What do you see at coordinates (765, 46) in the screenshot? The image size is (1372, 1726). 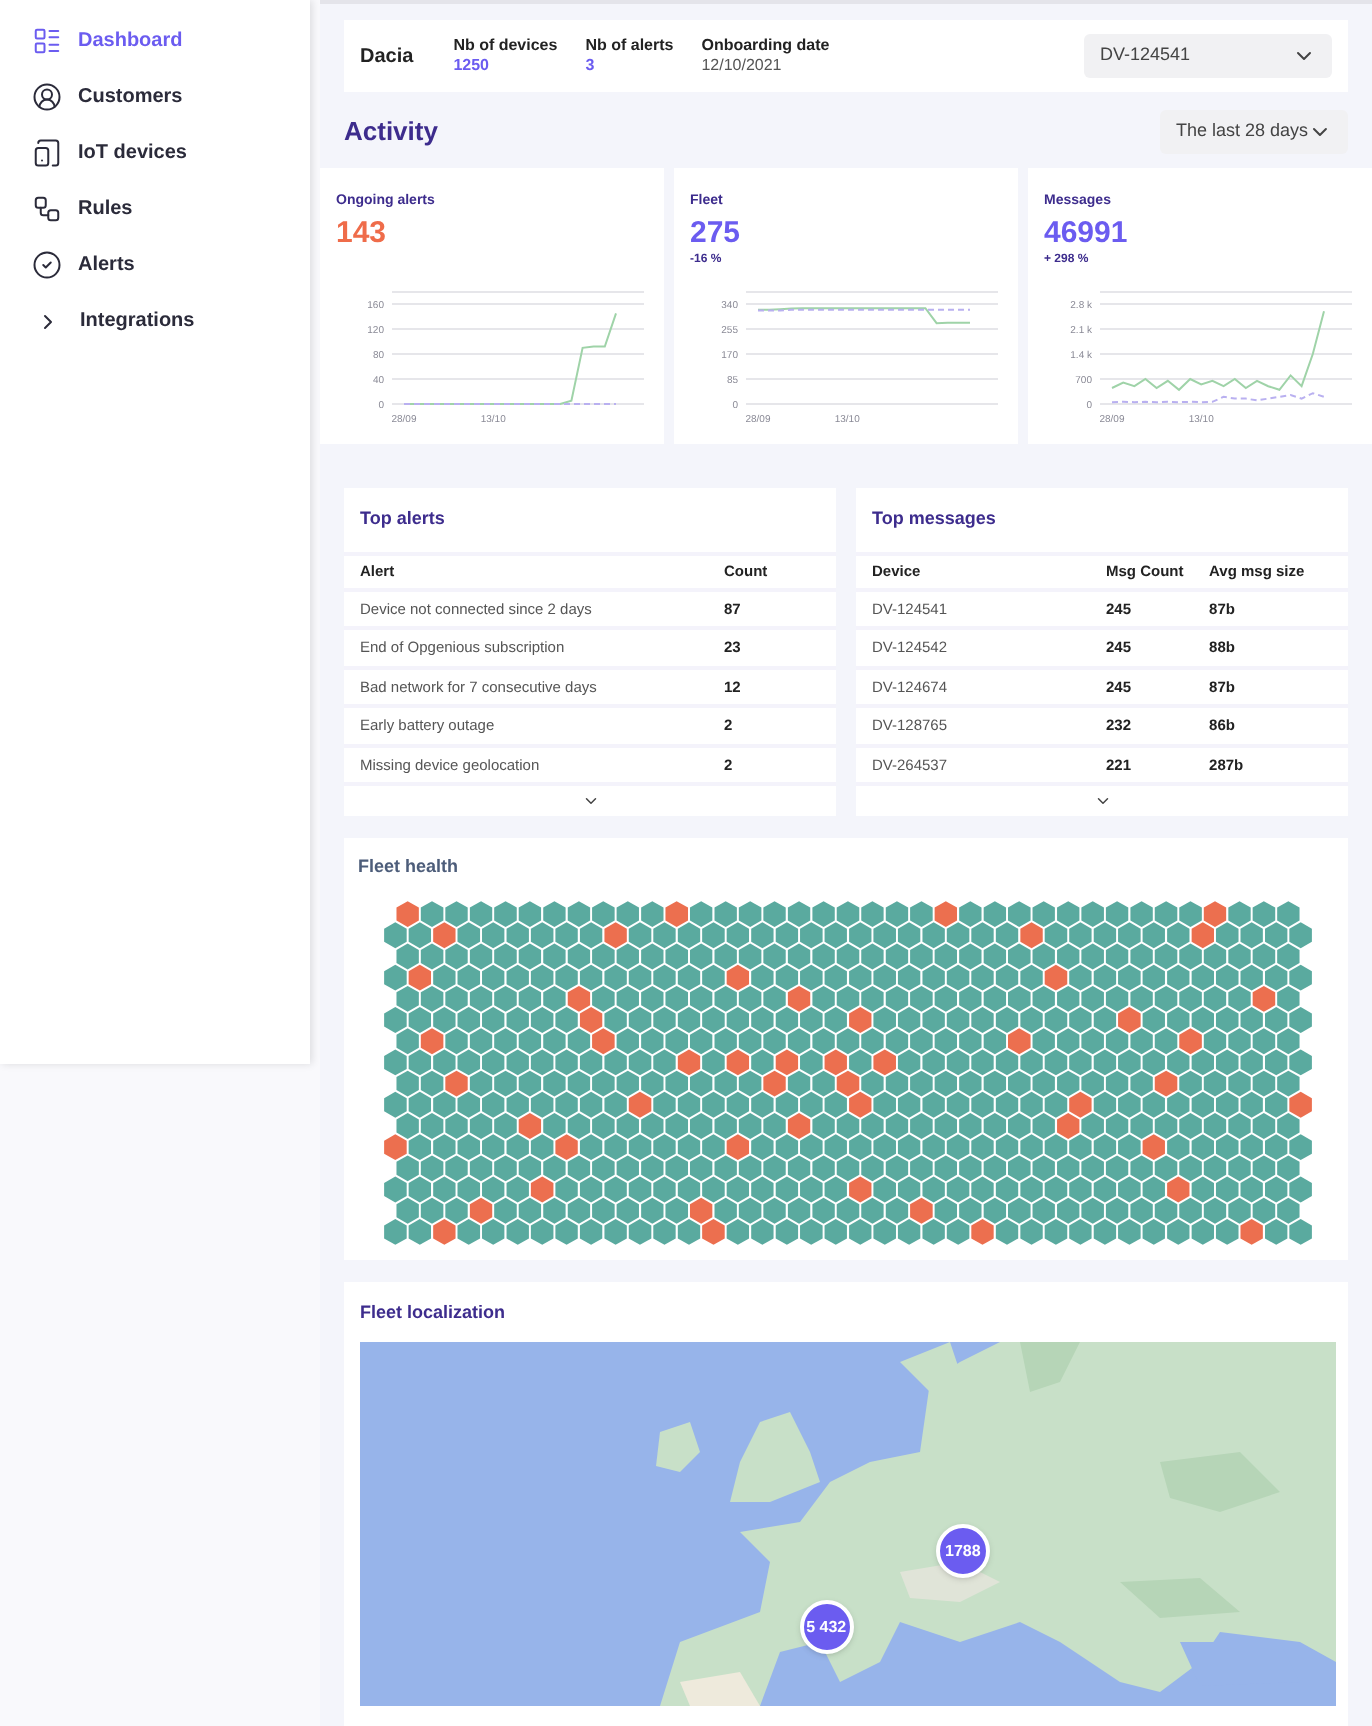 I see `fact-label: Onboarding date` at bounding box center [765, 46].